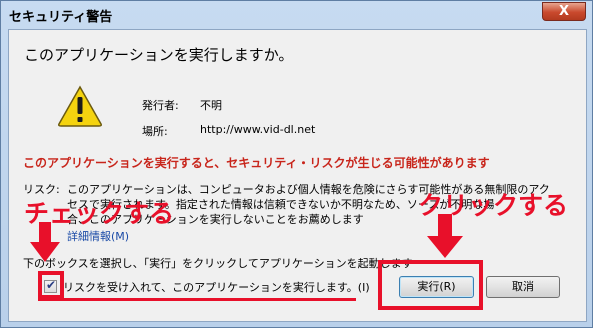 The height and width of the screenshot is (328, 593). What do you see at coordinates (216, 287) in the screenshot?
I see `accept-risk-label: リスクを受け入れて、このアプリケーションを実行します。(I)` at bounding box center [216, 287].